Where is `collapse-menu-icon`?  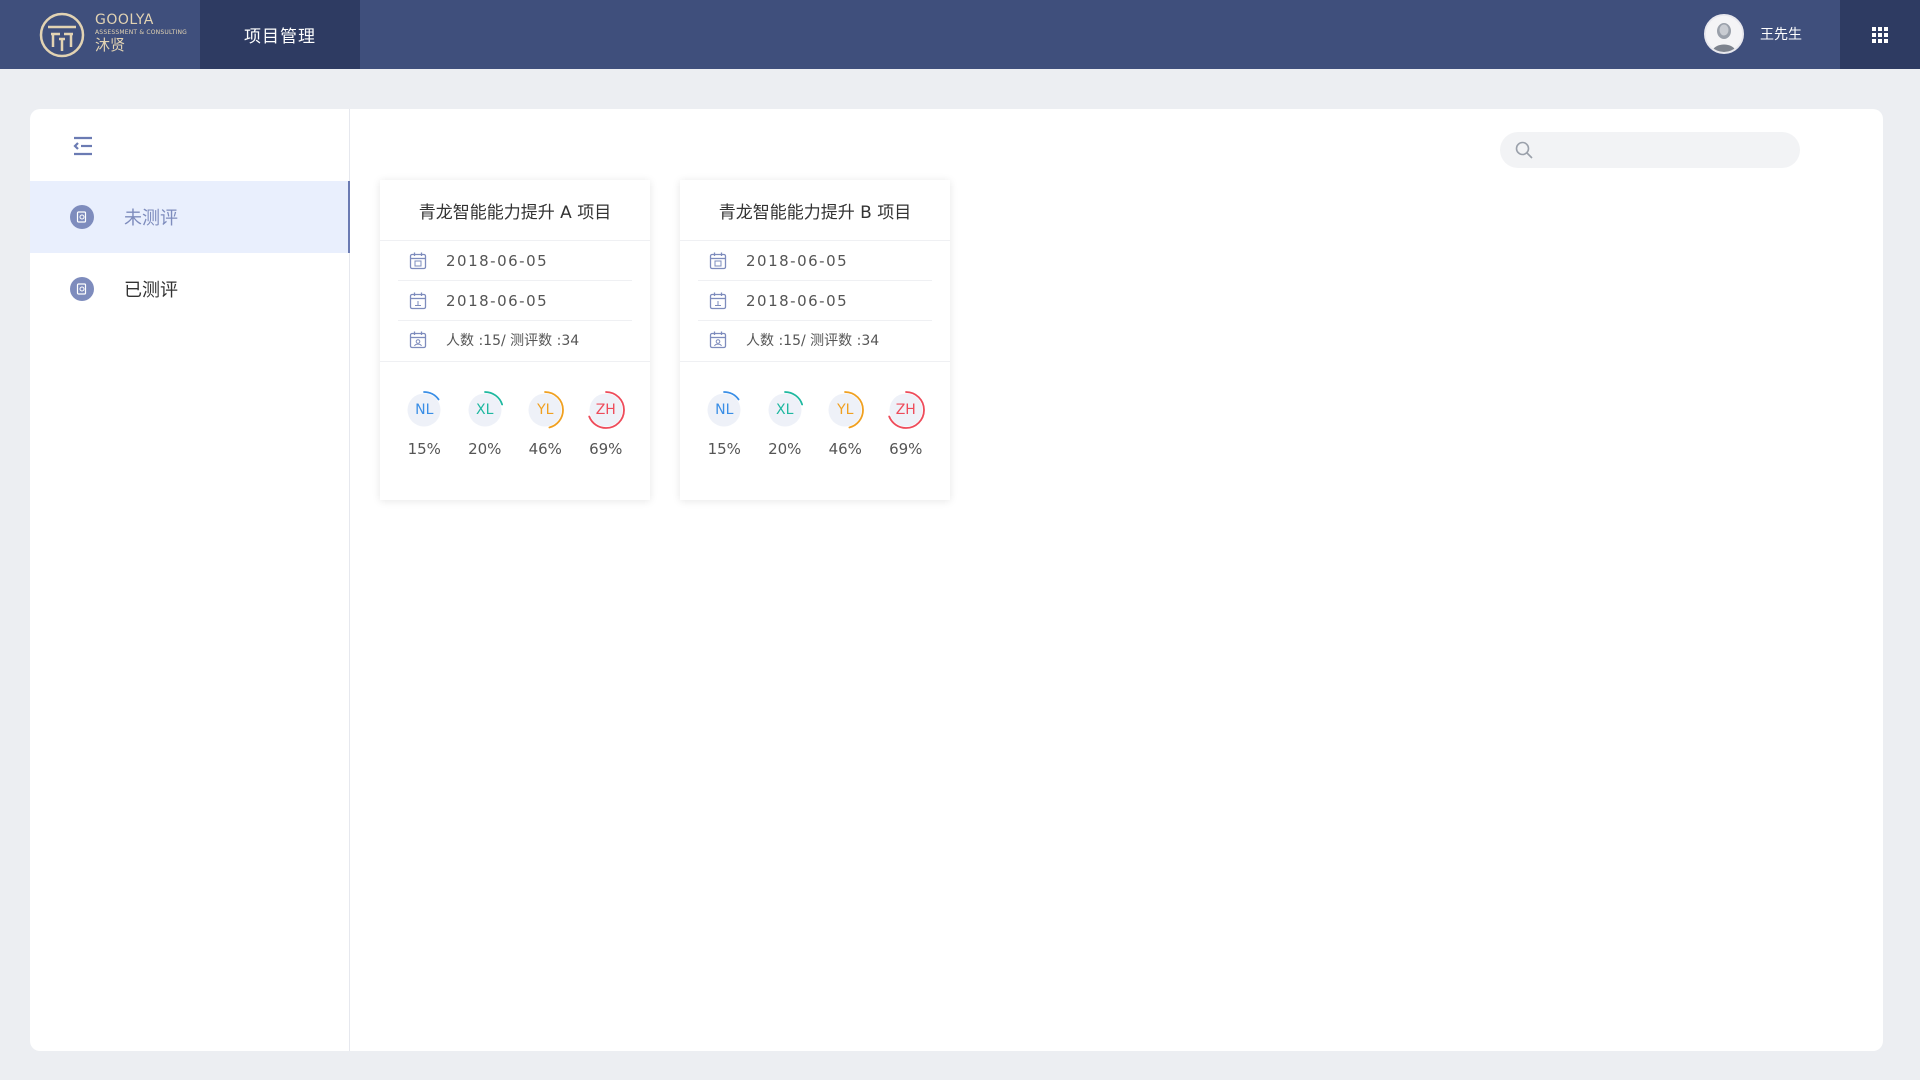
collapse-menu-icon is located at coordinates (83, 146).